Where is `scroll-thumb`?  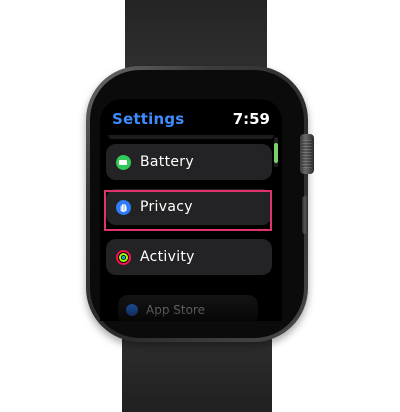 scroll-thumb is located at coordinates (276, 153).